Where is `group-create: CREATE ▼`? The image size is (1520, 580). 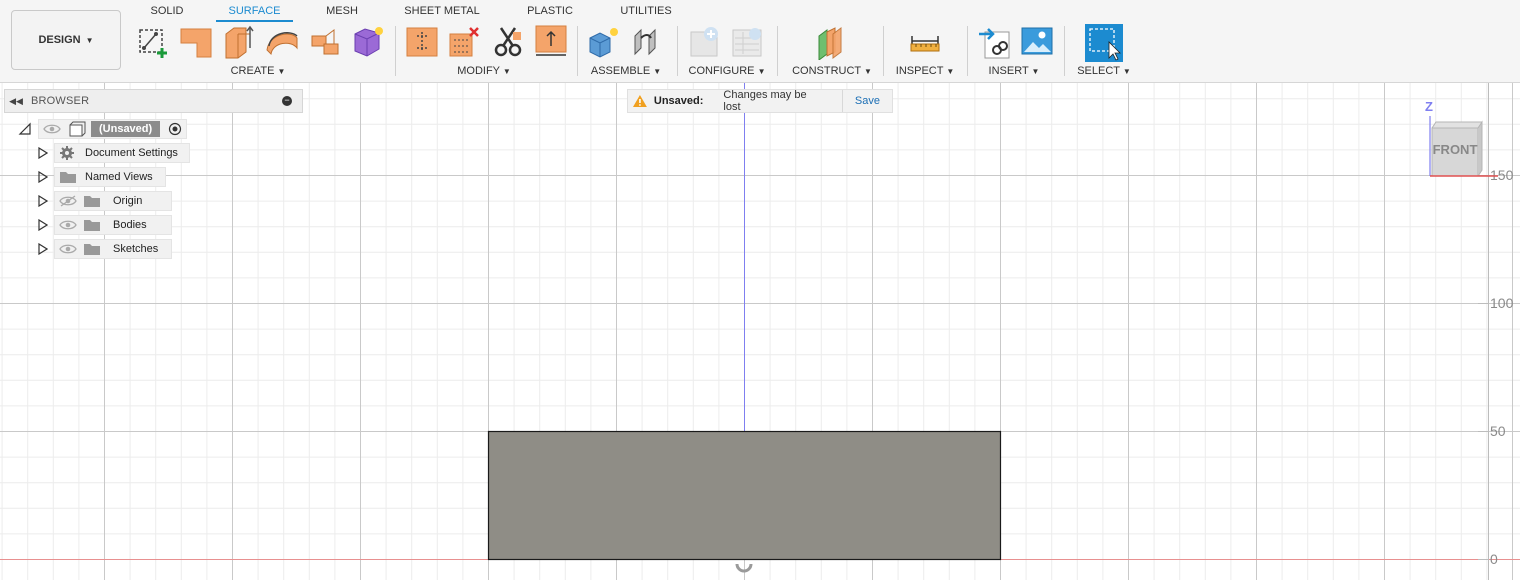
group-create: CREATE ▼ is located at coordinates (258, 71).